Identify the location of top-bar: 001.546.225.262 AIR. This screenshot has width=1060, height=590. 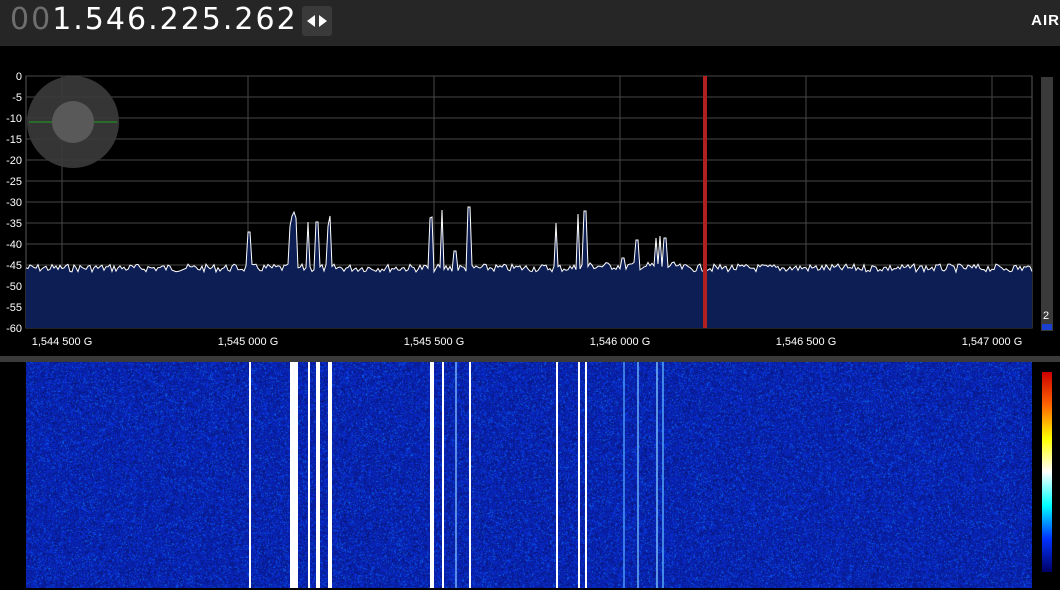
(530, 23).